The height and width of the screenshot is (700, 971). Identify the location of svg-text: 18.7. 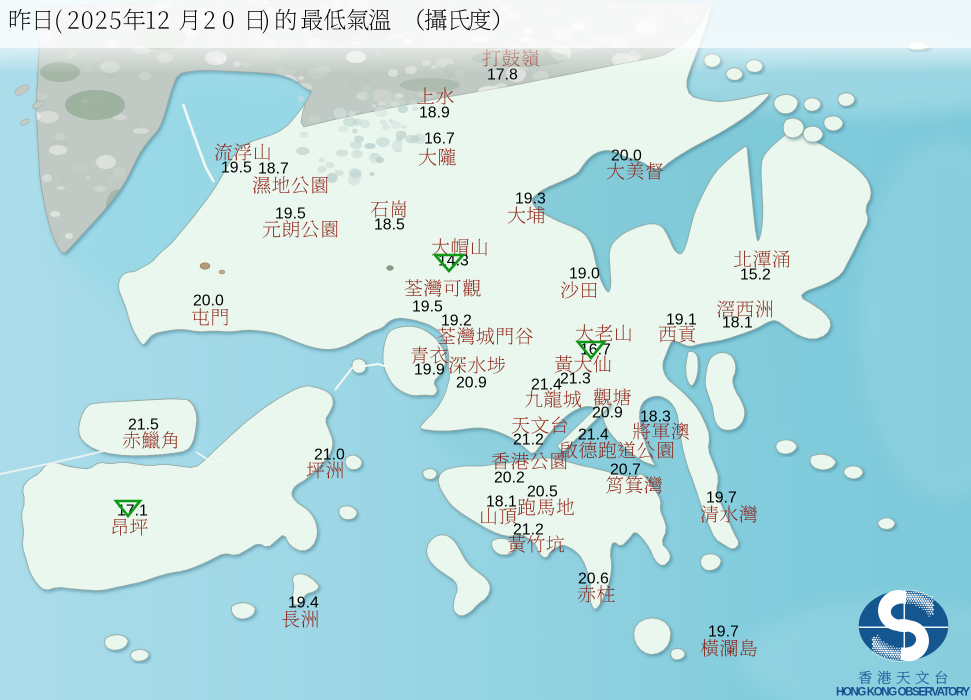
(273, 169).